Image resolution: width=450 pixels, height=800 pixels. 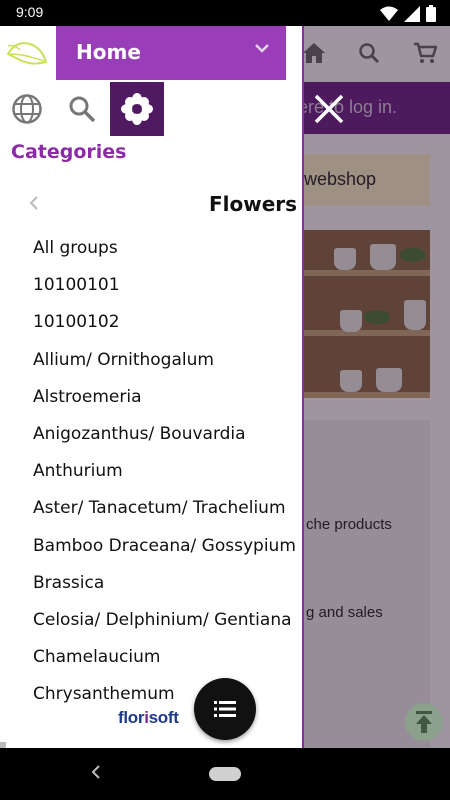 I want to click on status-icons, so click(x=408, y=13).